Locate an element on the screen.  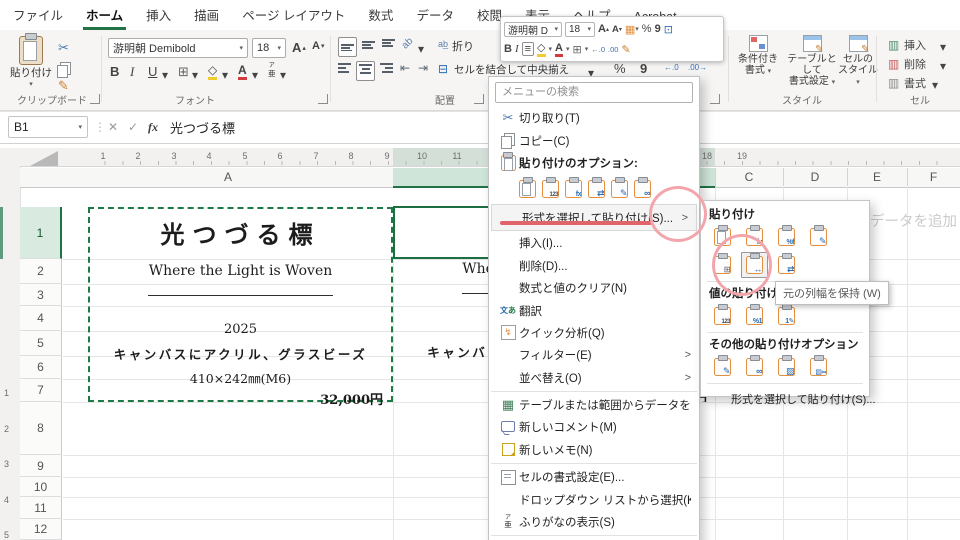
menu-item-translate: 文あ 翻訳 is located at coordinates (594, 310).